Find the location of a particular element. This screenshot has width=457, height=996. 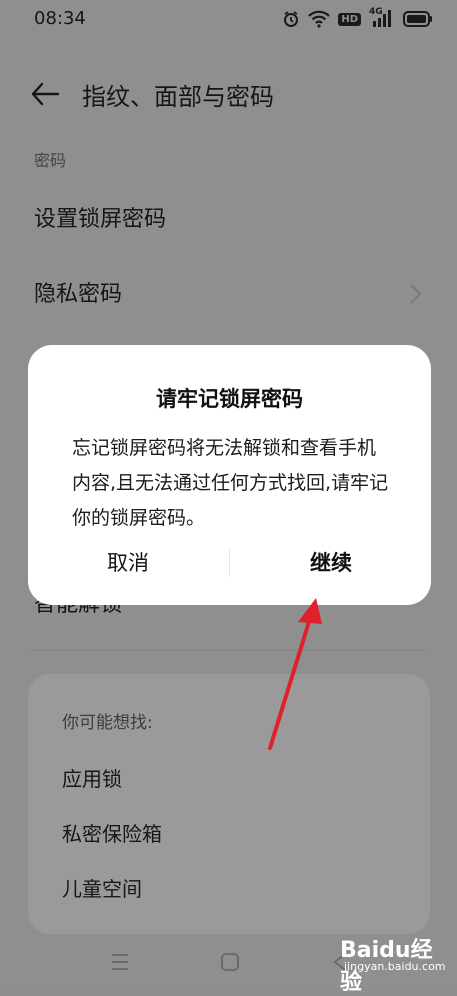

back-arrow-icon is located at coordinates (46, 94).